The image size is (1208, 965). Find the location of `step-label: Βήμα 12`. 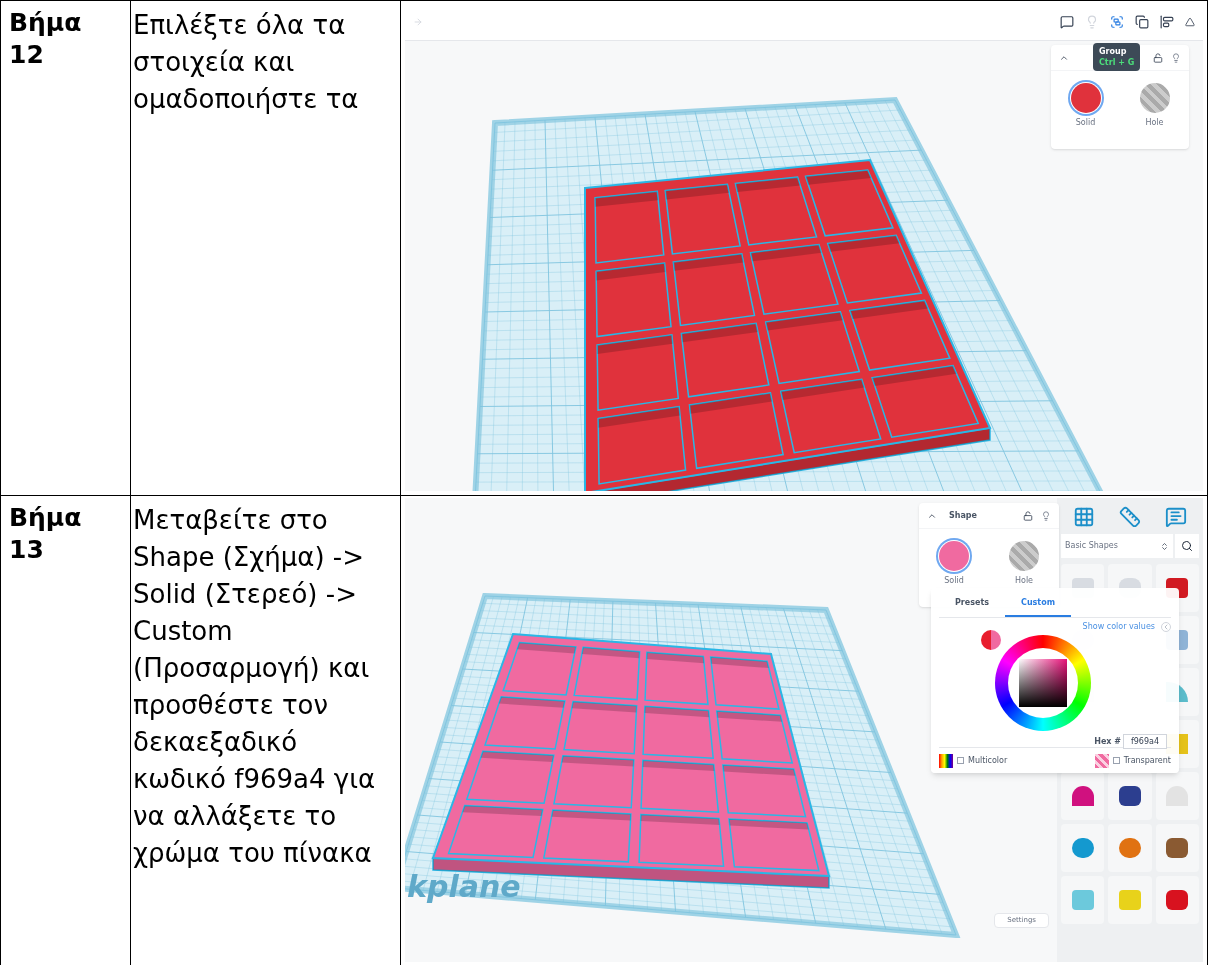

step-label: Βήμα 12 is located at coordinates (45, 38).